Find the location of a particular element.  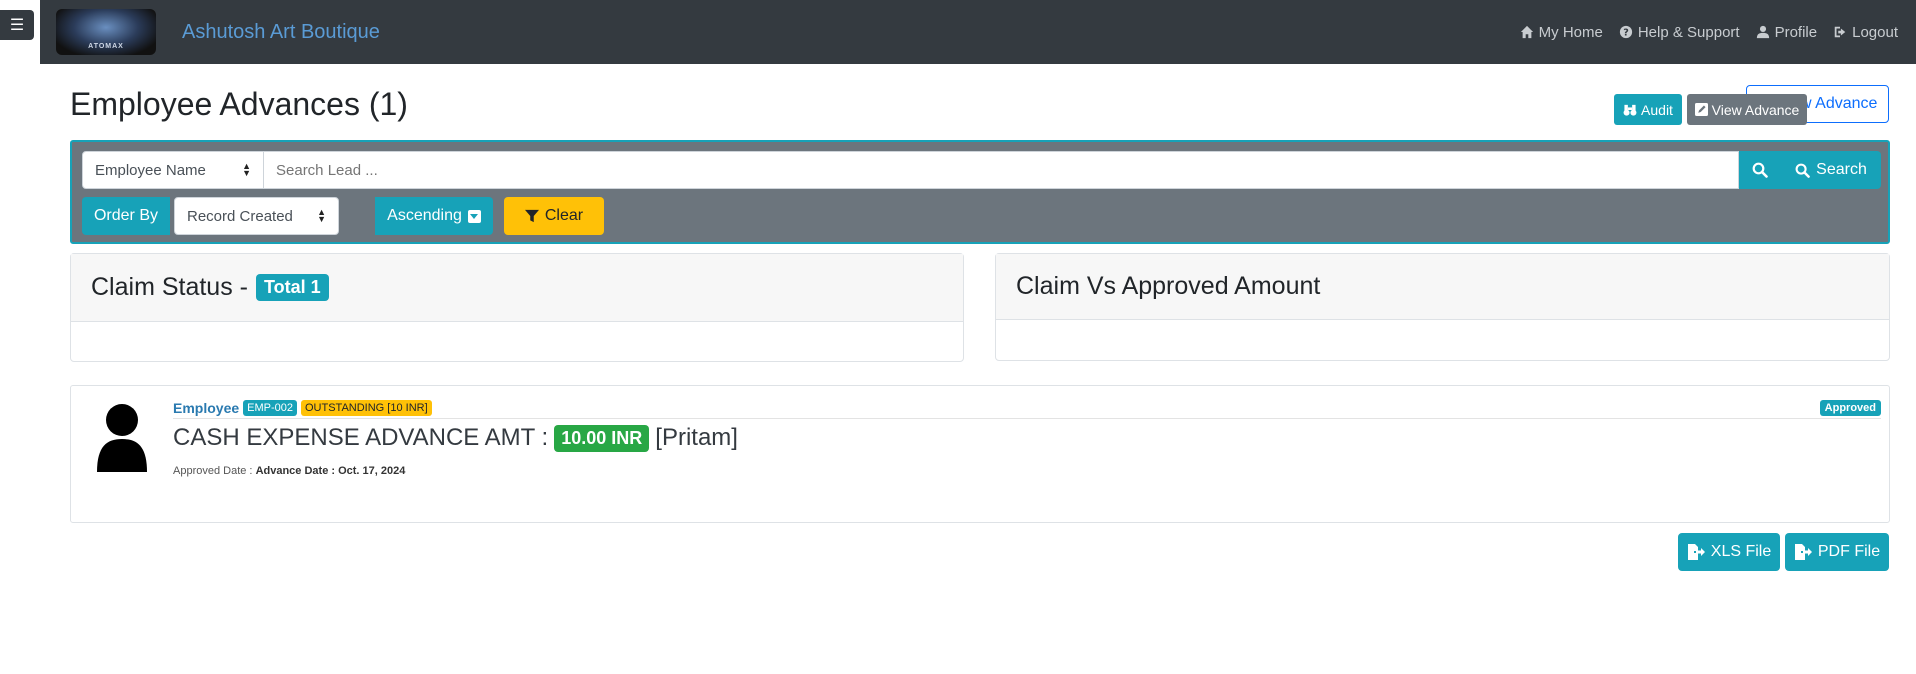

nav-logout: Logout is located at coordinates (1865, 32).